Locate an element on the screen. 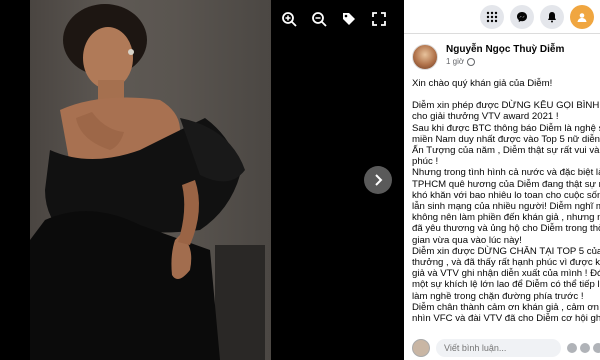 This screenshot has height=360, width=600. post-header: Nguyễn Ngọc Thuỳ Diễm 1 giờ is located at coordinates (502, 52).